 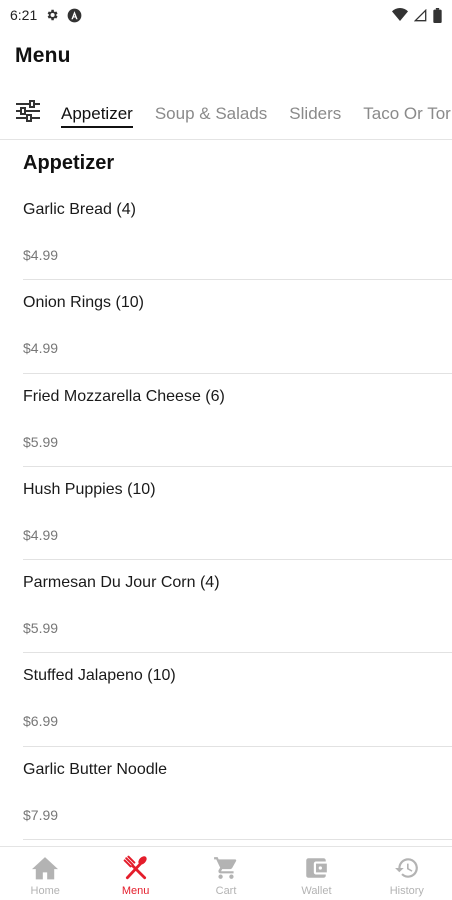 What do you see at coordinates (135, 891) in the screenshot?
I see `nav-menu-label: Menu` at bounding box center [135, 891].